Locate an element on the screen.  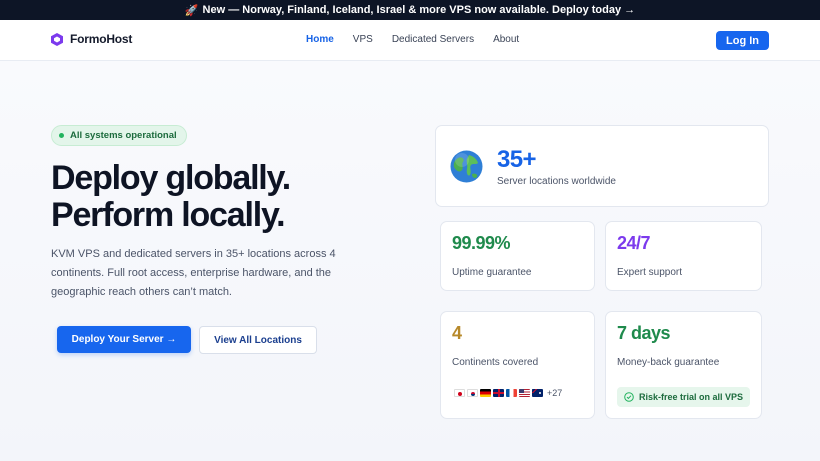
uptime-label: Uptime guarantee is located at coordinates (492, 272).